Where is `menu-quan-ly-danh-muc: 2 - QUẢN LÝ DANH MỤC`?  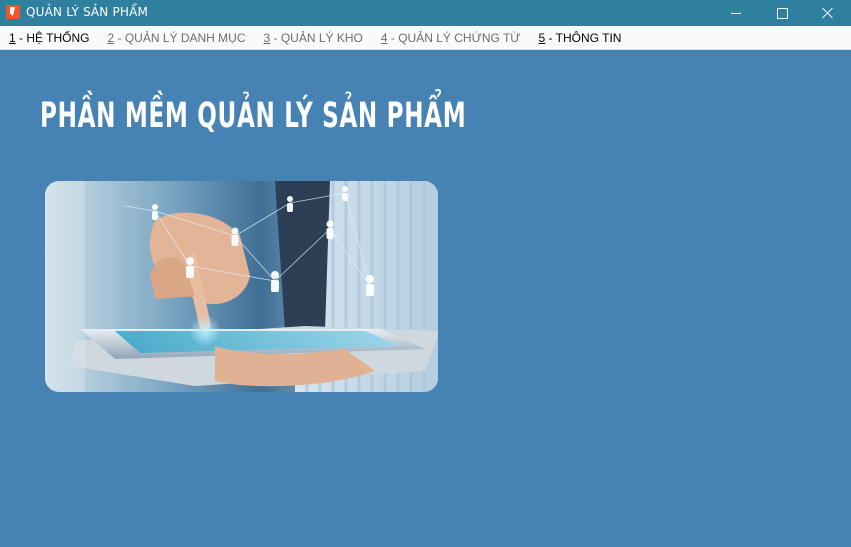 menu-quan-ly-danh-muc: 2 - QUẢN LÝ DANH MỤC is located at coordinates (176, 38).